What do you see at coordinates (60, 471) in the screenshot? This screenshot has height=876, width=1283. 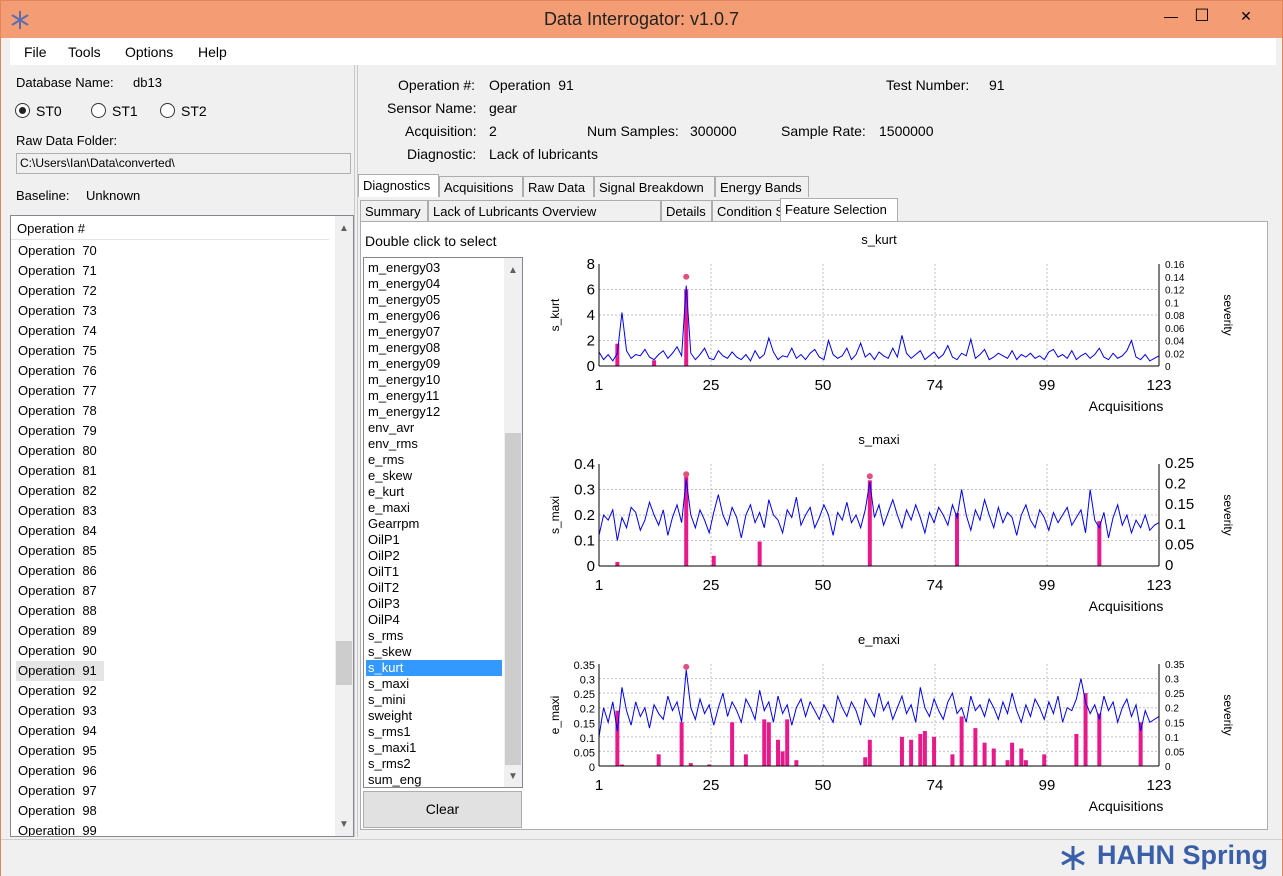 I see `operation-list-item: Operation 81` at bounding box center [60, 471].